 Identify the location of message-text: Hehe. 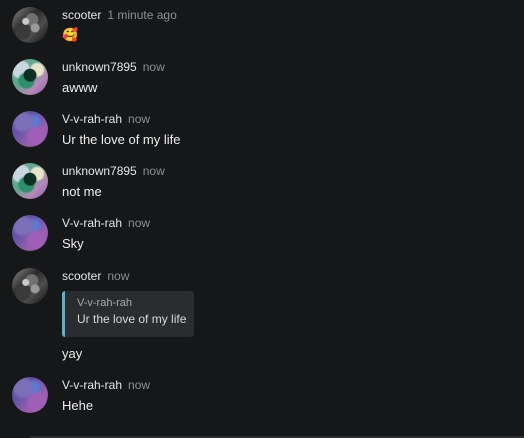
(78, 405).